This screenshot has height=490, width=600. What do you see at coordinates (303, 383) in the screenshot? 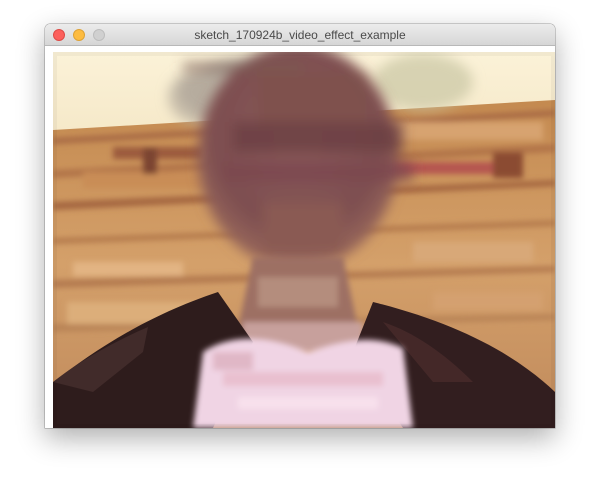
I see `shirt` at bounding box center [303, 383].